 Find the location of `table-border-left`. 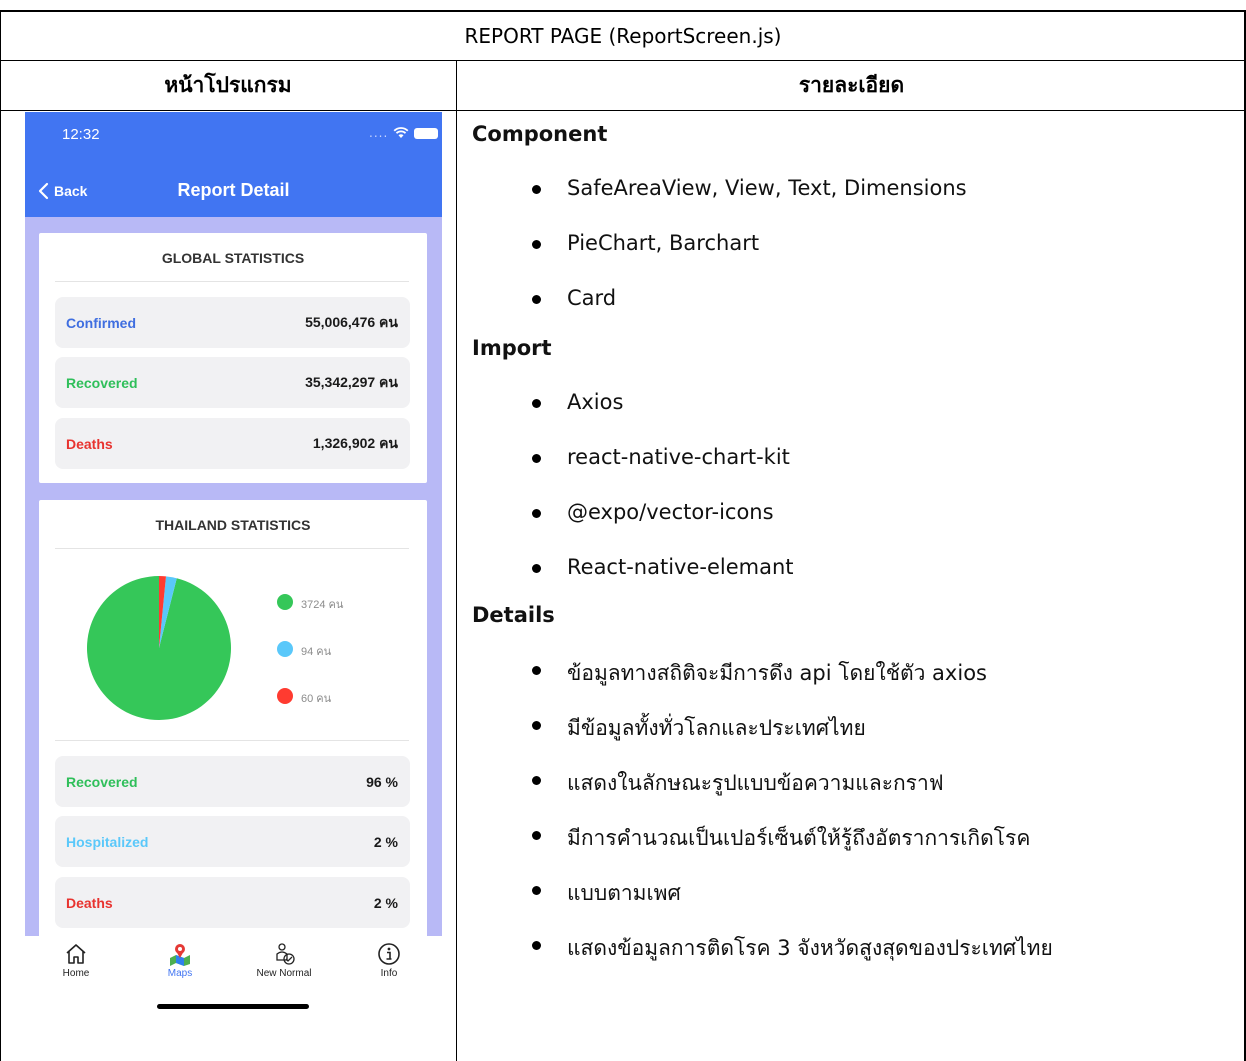

table-border-left is located at coordinates (0, 535).